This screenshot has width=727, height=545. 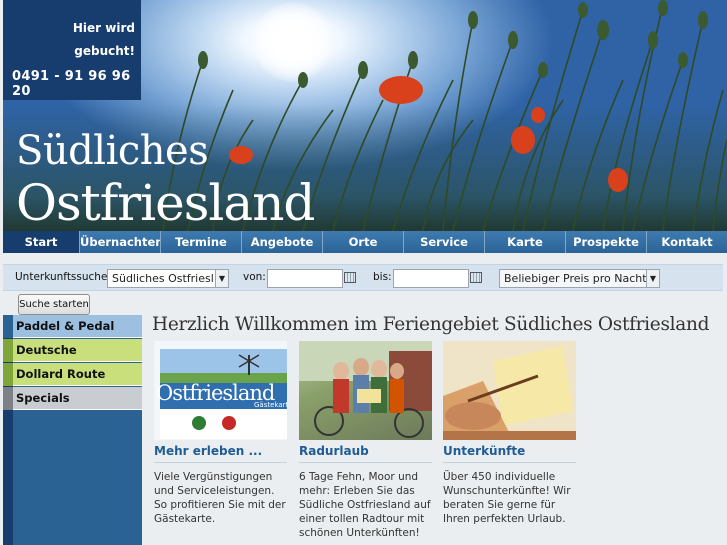 What do you see at coordinates (509, 453) in the screenshot?
I see `card-title-unterkuenfte: Unterkünfte` at bounding box center [509, 453].